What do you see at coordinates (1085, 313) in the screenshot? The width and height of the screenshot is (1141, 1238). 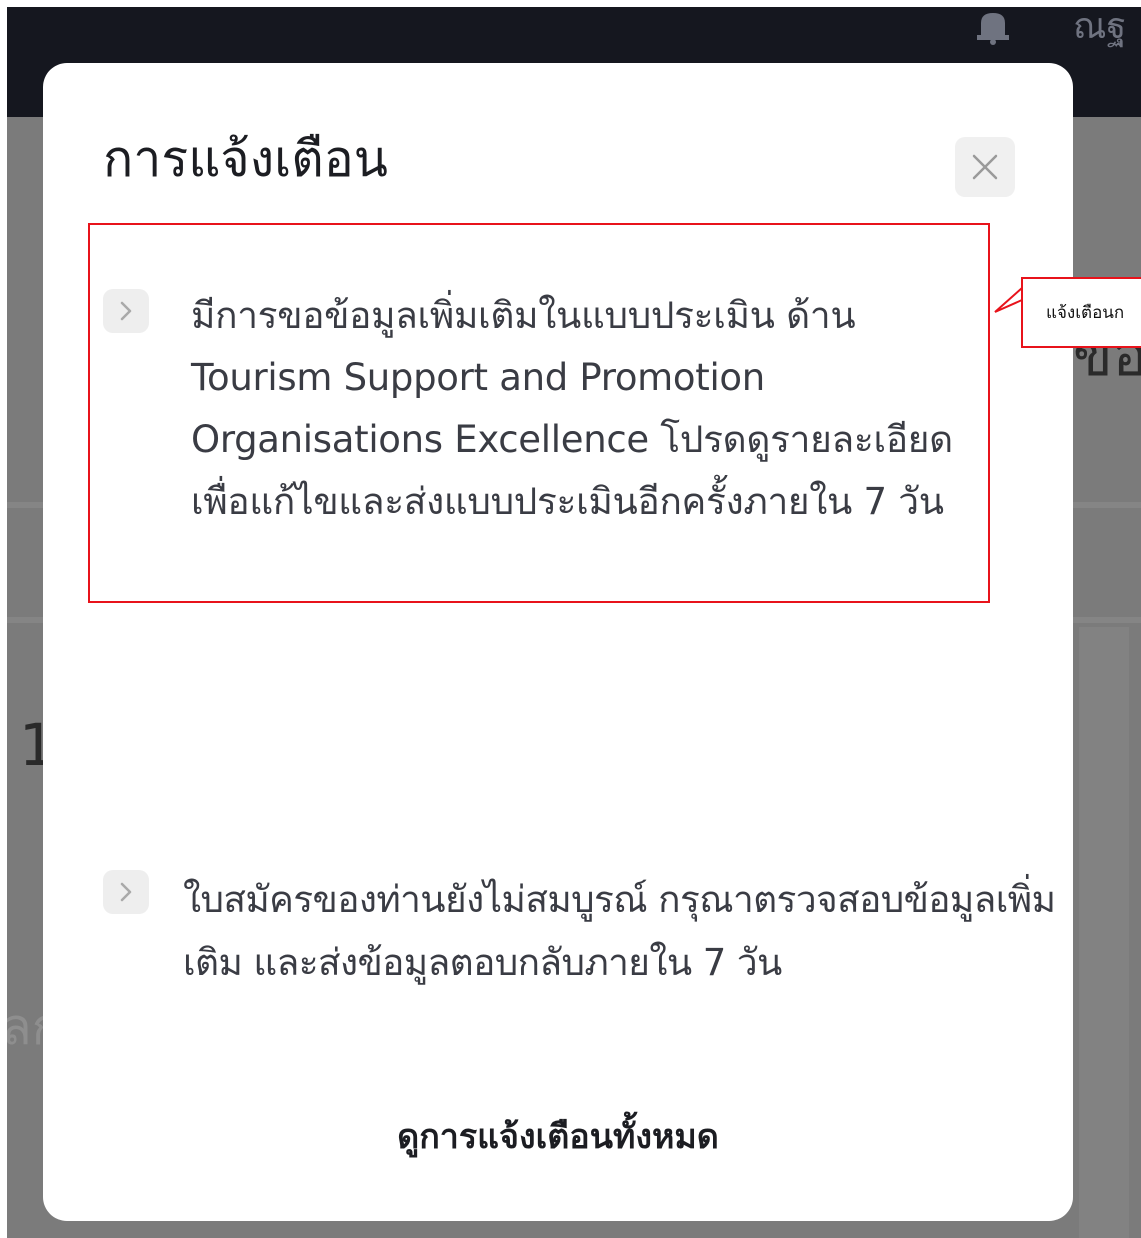 I see `annotation-callout-text: แจ้งเตือนก` at bounding box center [1085, 313].